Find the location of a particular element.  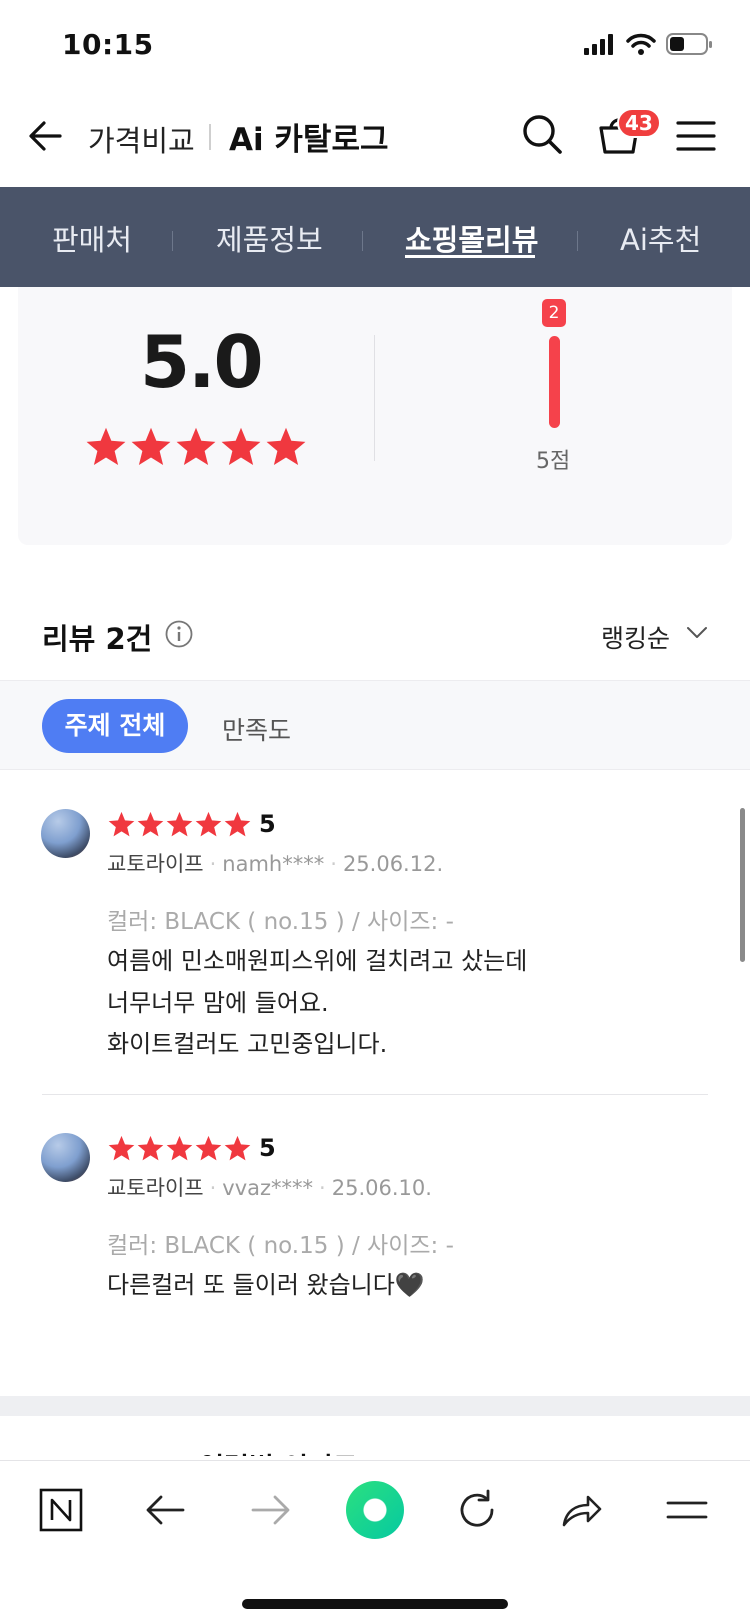

filter-chip-all-topics: 주제 전체 is located at coordinates (115, 726).